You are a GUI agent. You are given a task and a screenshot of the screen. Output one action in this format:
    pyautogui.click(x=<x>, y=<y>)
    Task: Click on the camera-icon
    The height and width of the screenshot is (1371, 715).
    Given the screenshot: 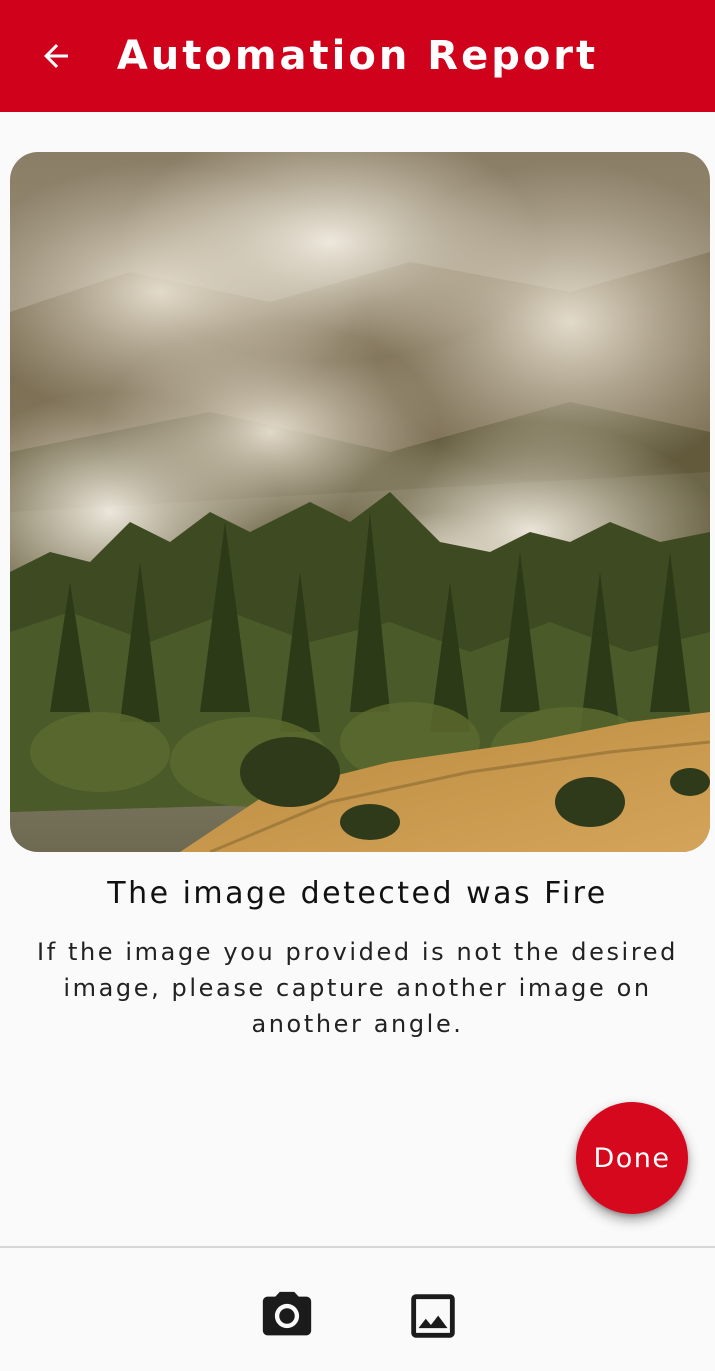 What is the action you would take?
    pyautogui.click(x=287, y=1313)
    